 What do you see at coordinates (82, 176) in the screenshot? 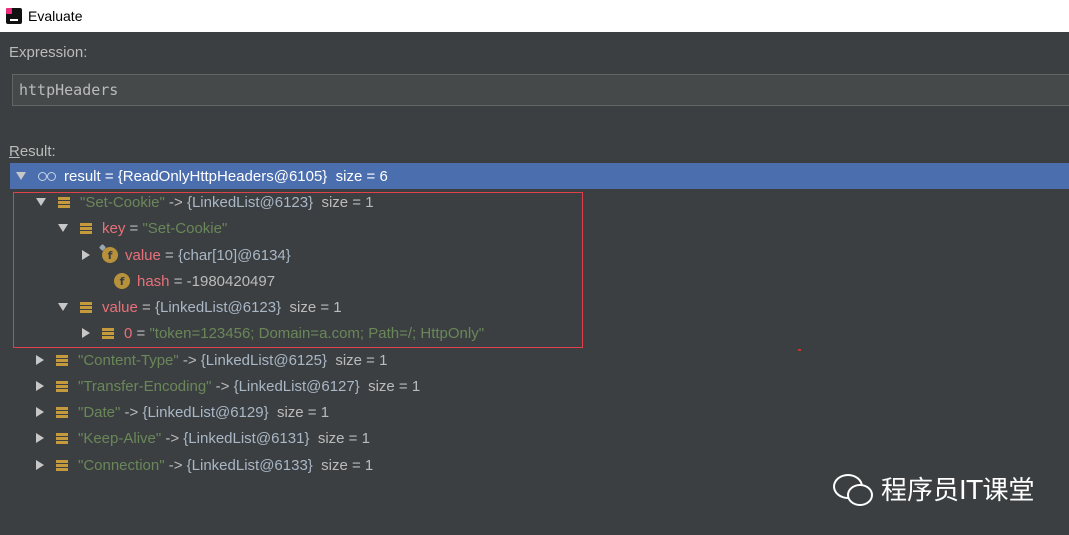
I see `variable-name: result` at bounding box center [82, 176].